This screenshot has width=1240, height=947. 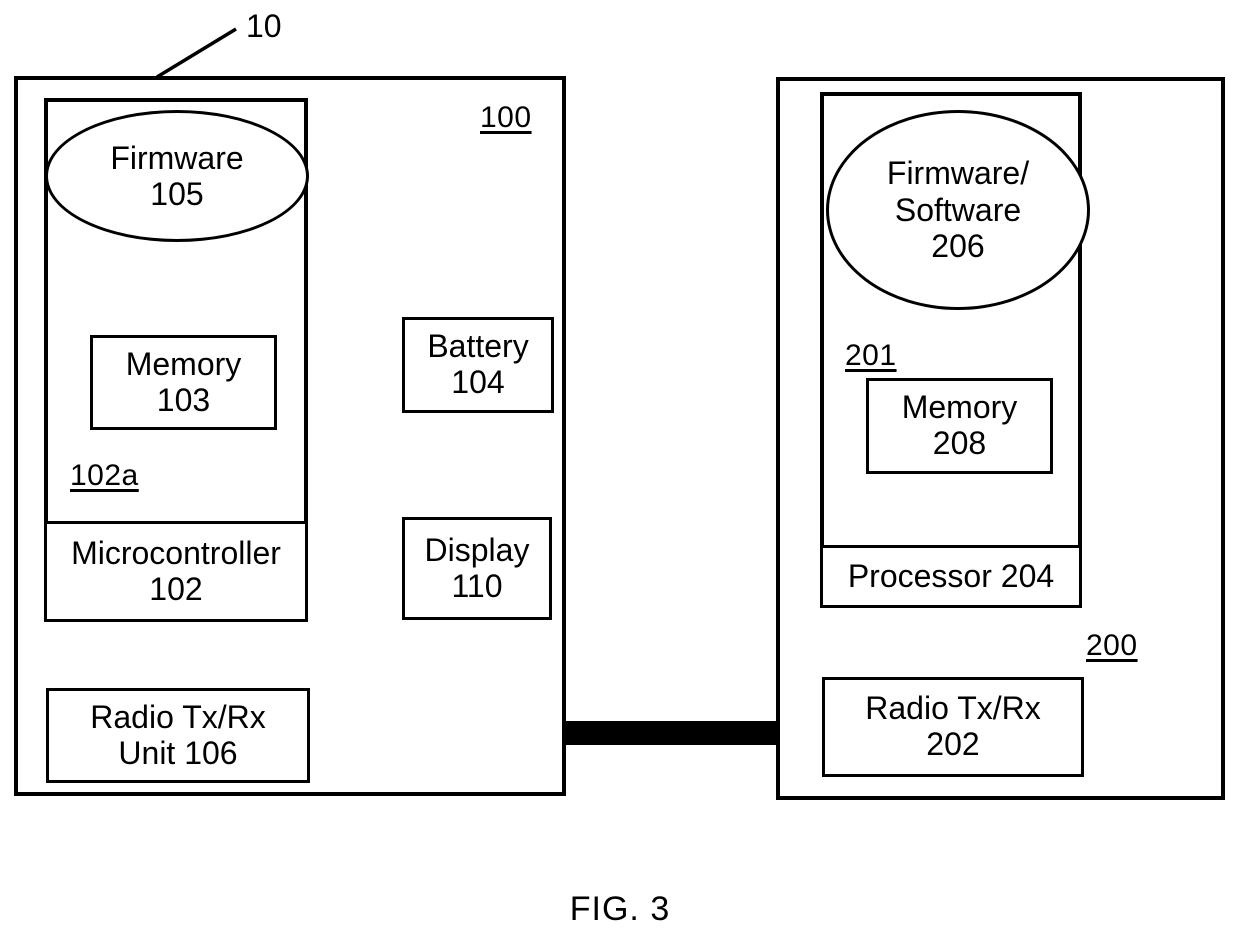 I want to click on microcontroller-102-name: Microcontroller, so click(x=176, y=552).